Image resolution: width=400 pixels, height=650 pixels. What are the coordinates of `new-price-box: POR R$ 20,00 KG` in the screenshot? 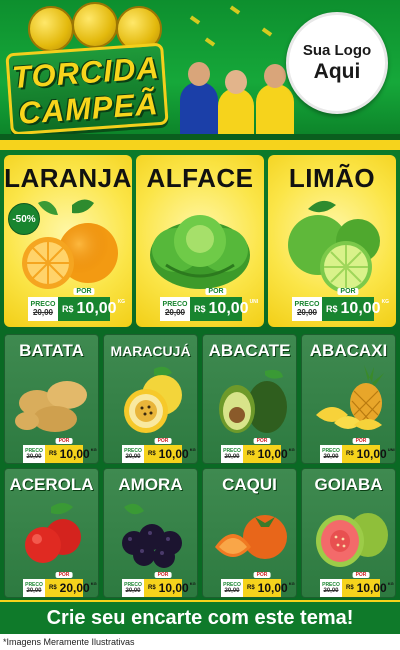 It's located at (71, 584).